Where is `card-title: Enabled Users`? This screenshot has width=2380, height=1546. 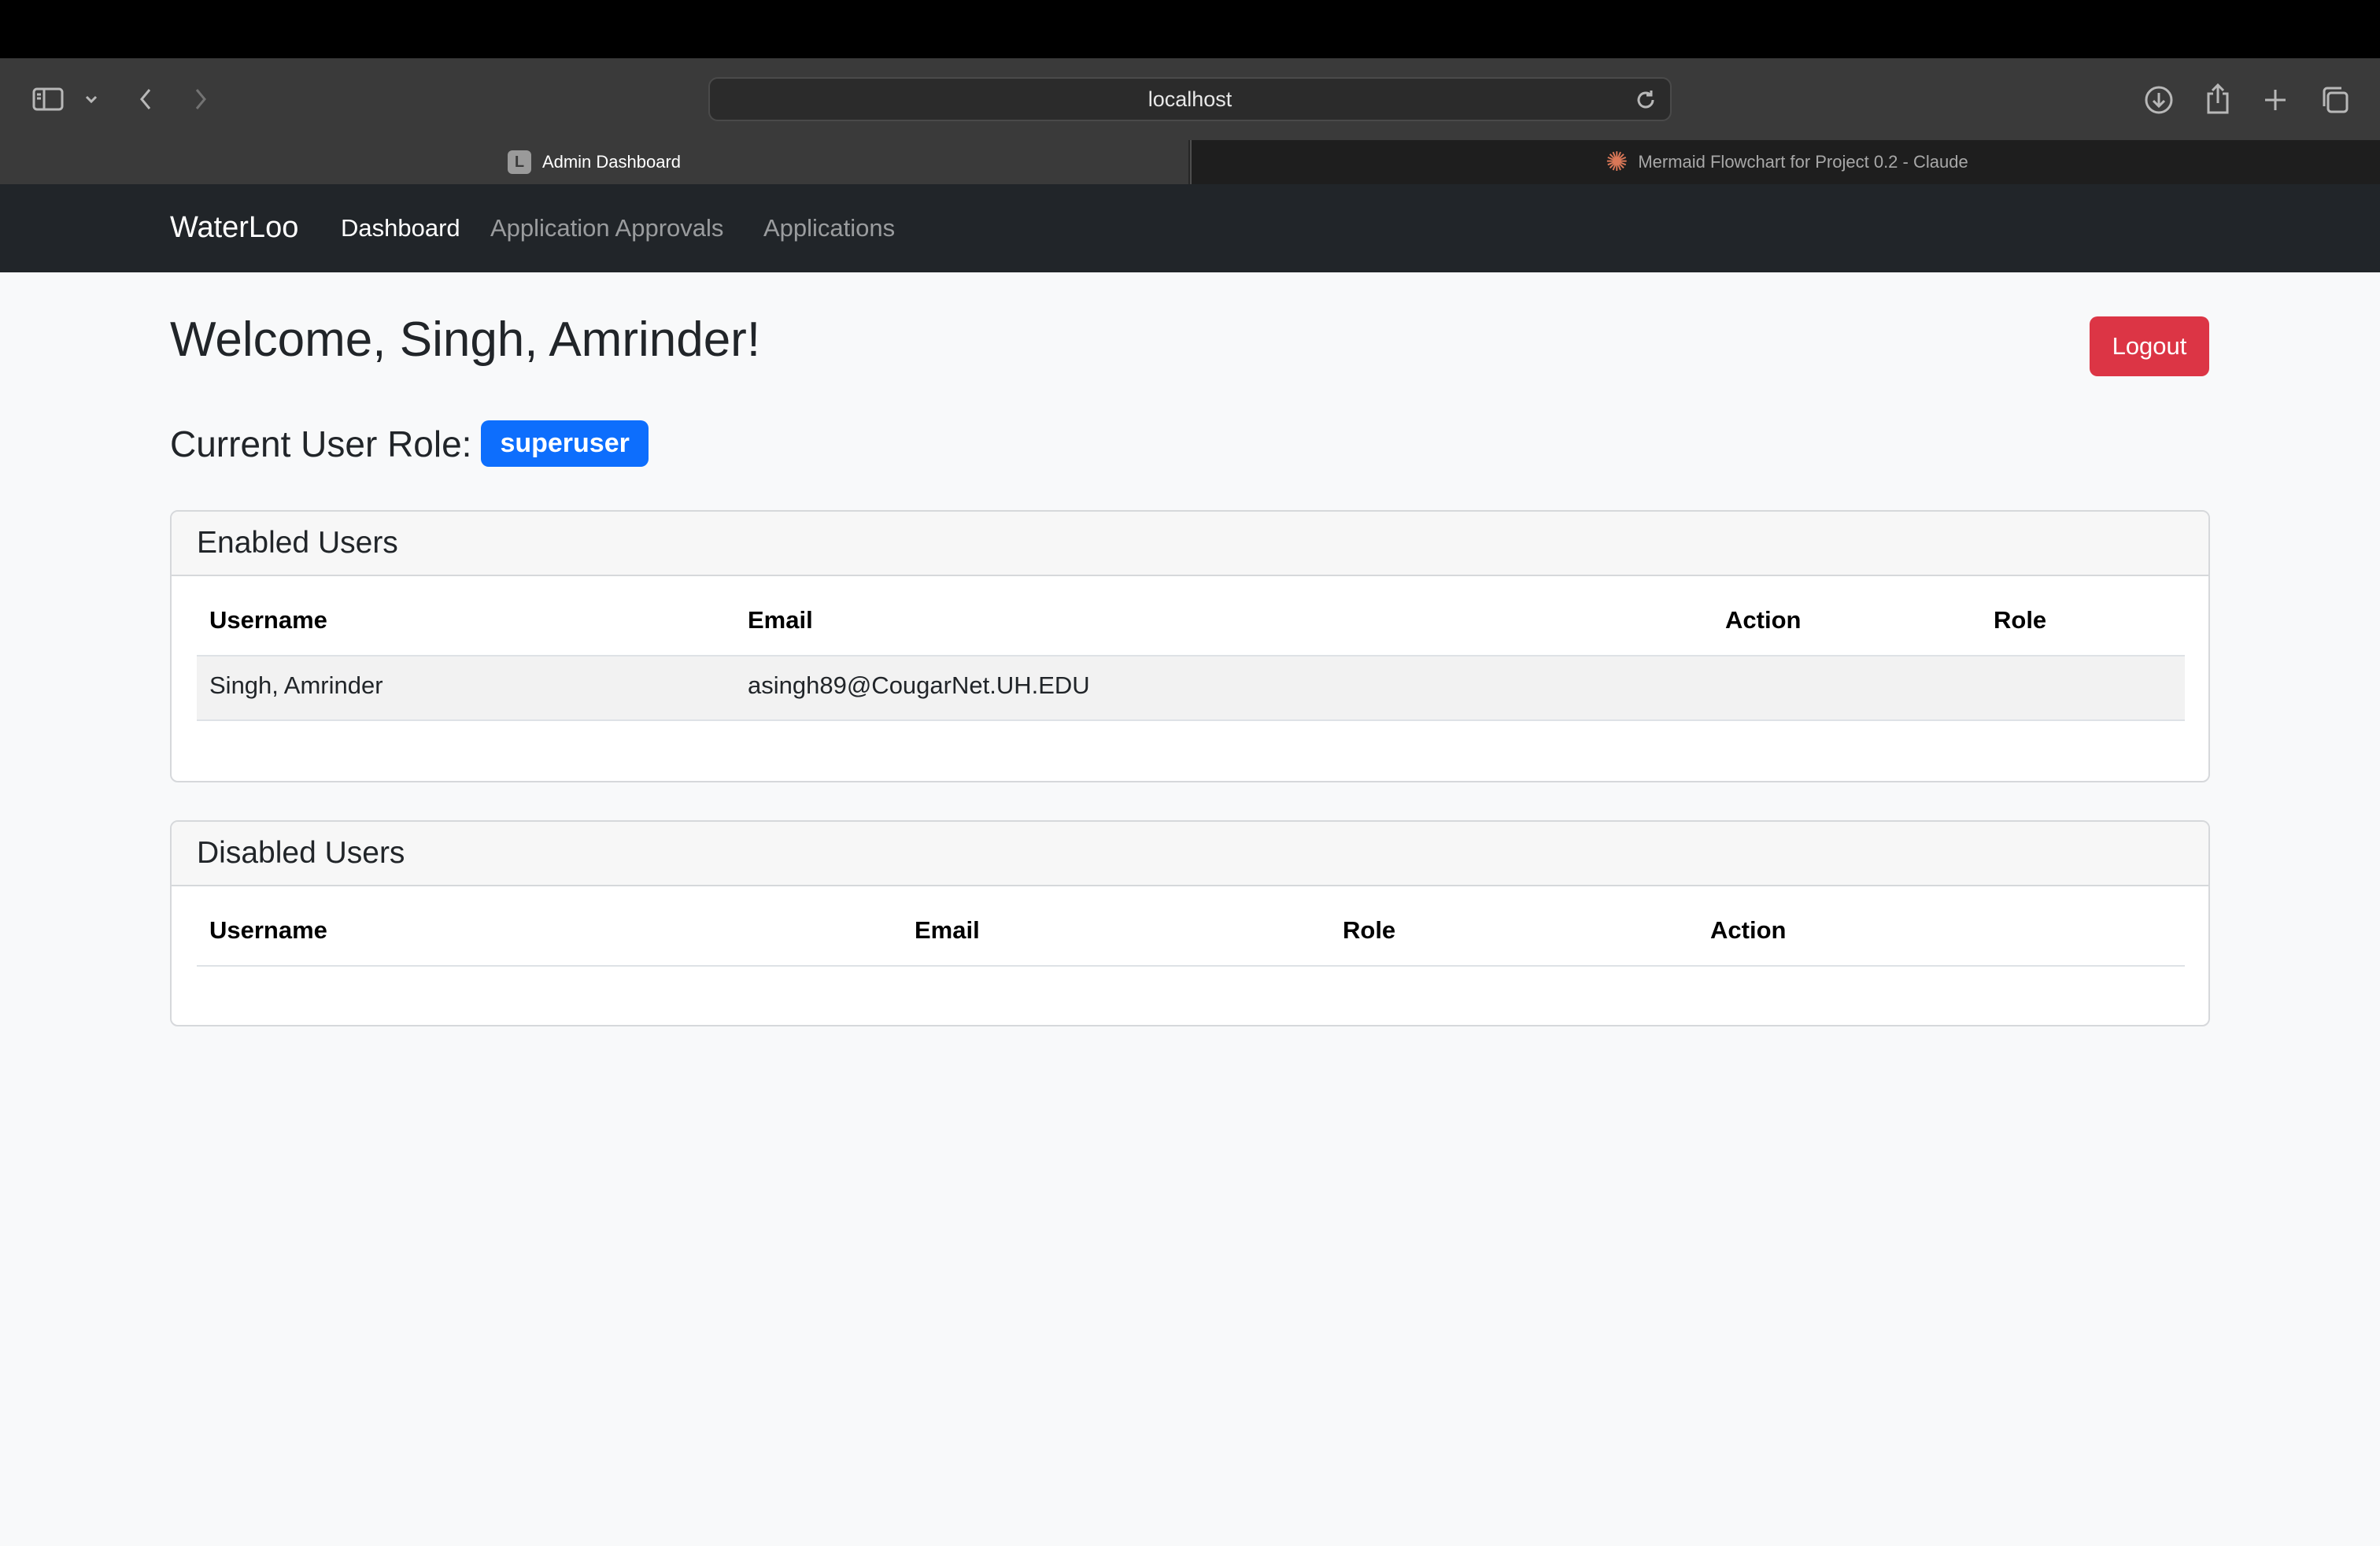 card-title: Enabled Users is located at coordinates (1190, 544).